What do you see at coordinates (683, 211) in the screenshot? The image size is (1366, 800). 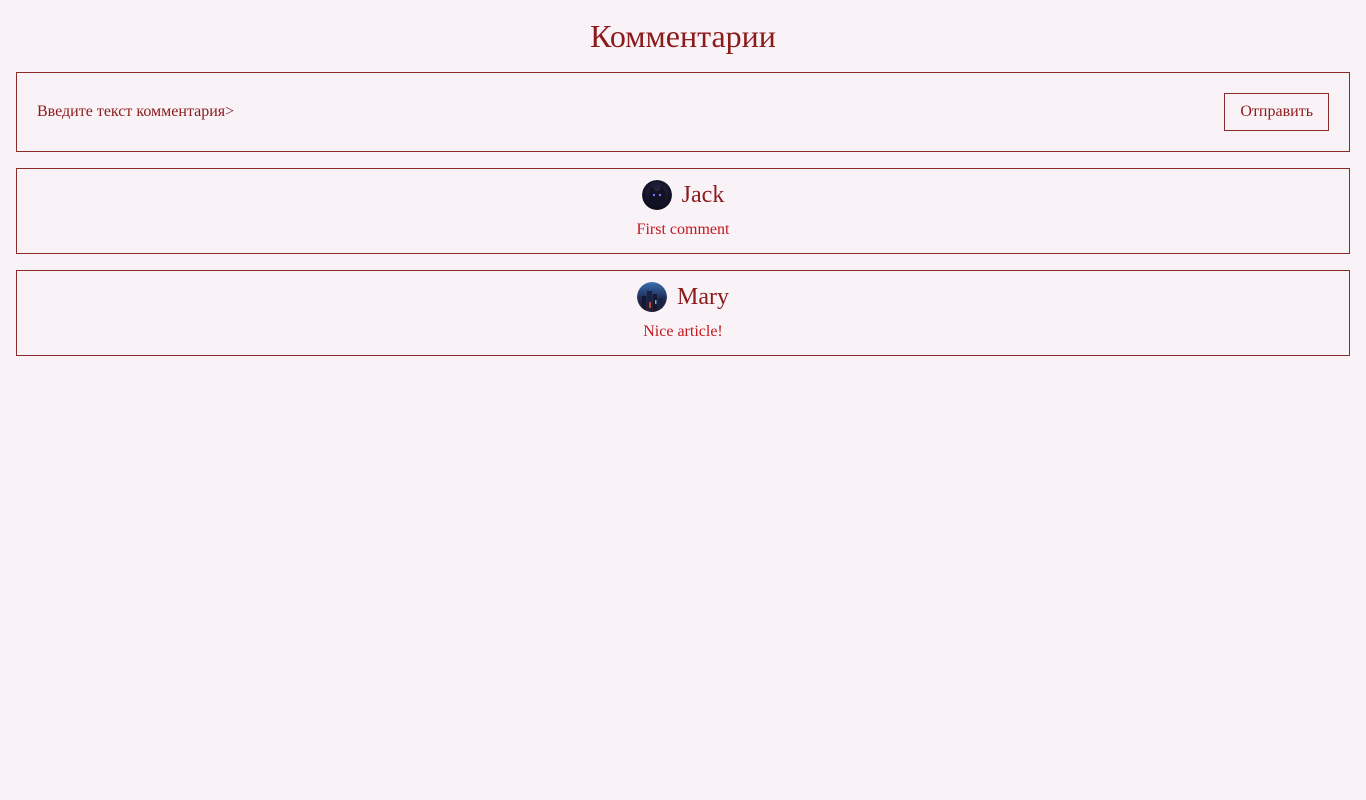 I see `comment-card: Jack First comment` at bounding box center [683, 211].